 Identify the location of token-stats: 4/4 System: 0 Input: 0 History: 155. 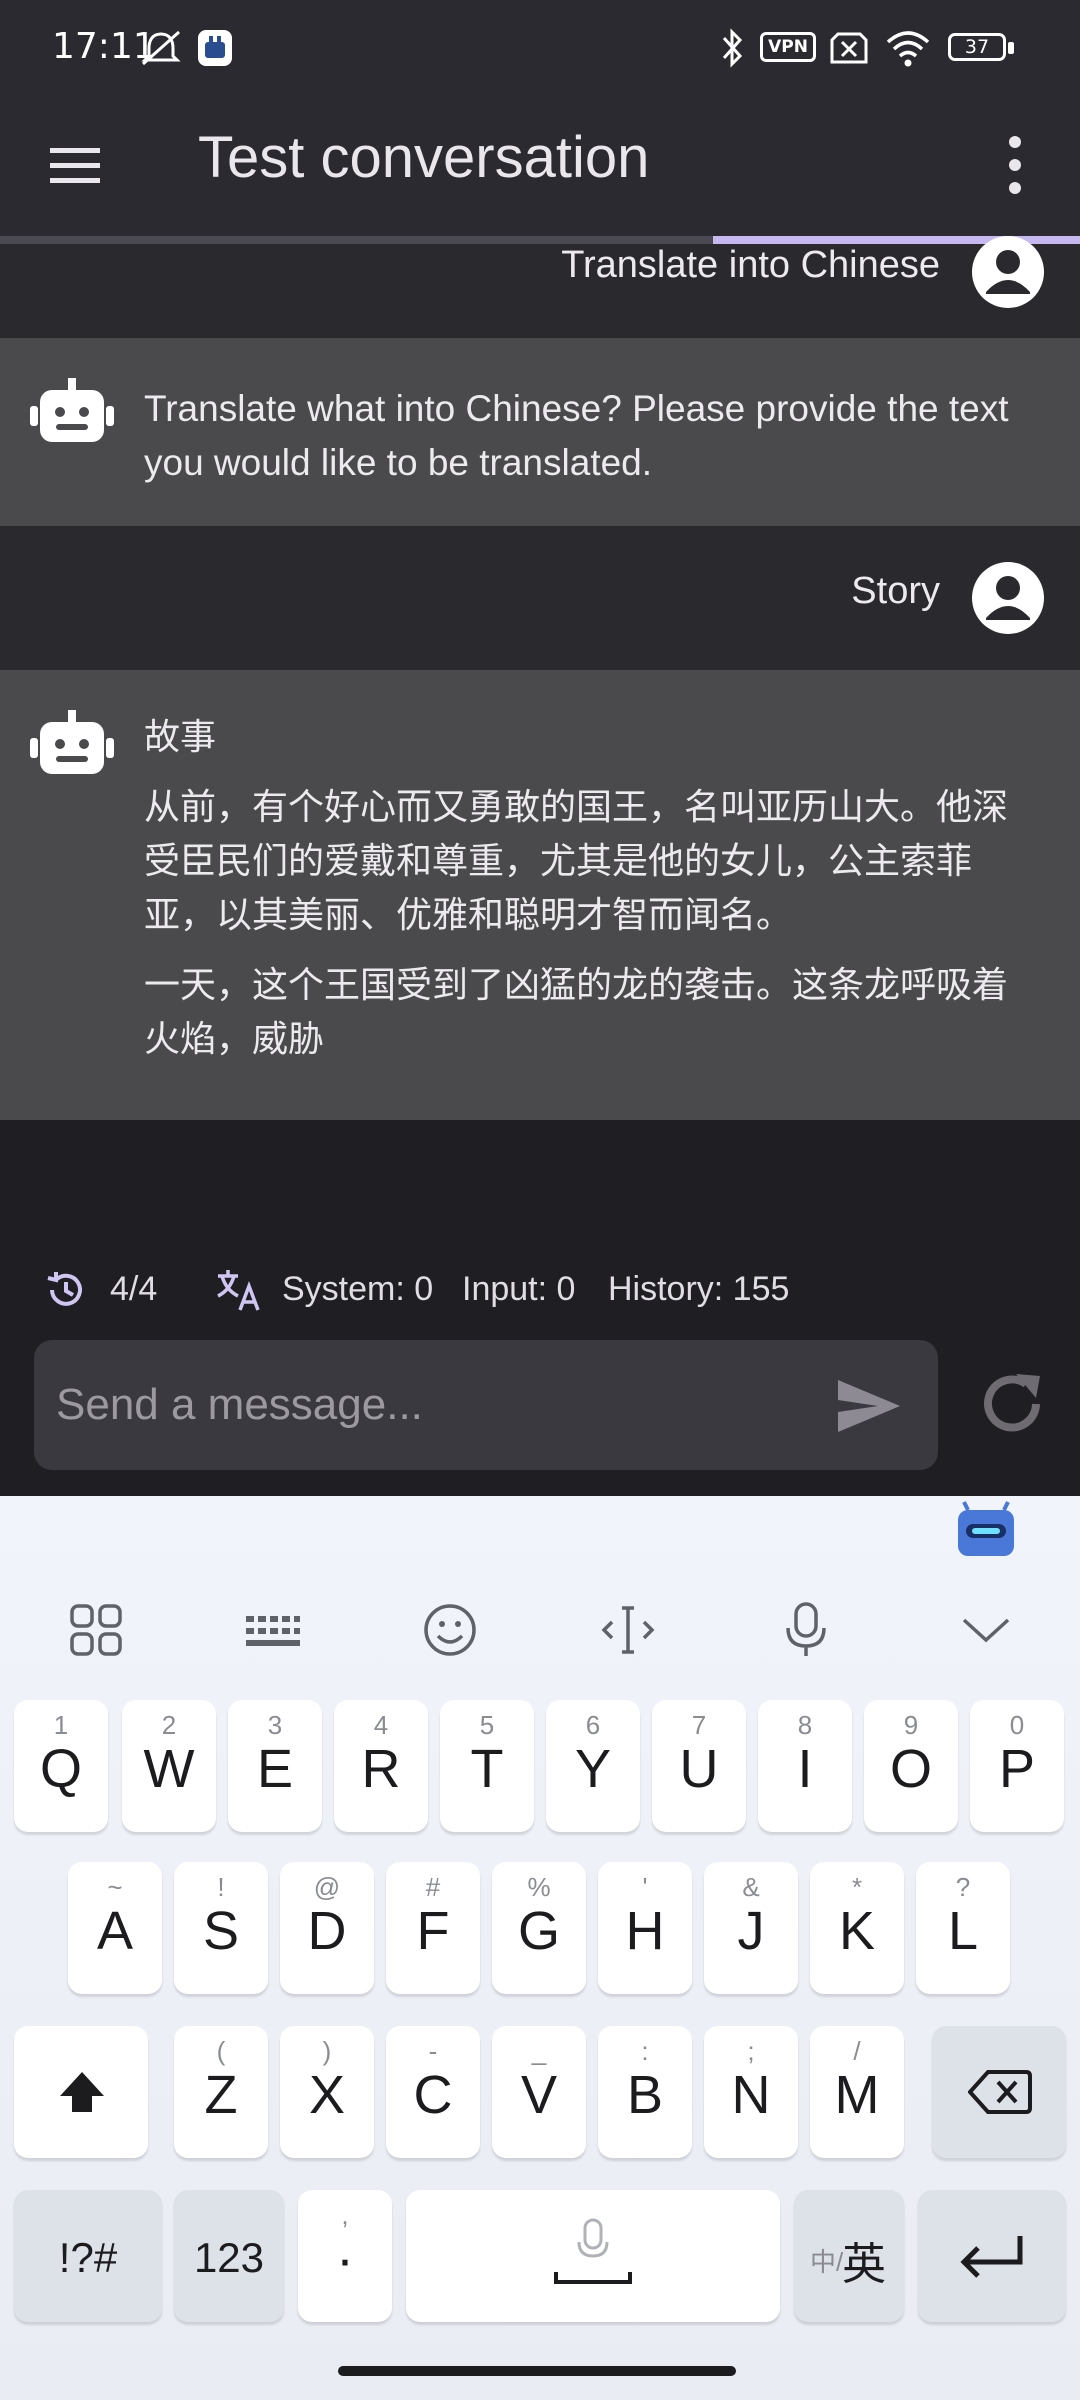
(540, 1291).